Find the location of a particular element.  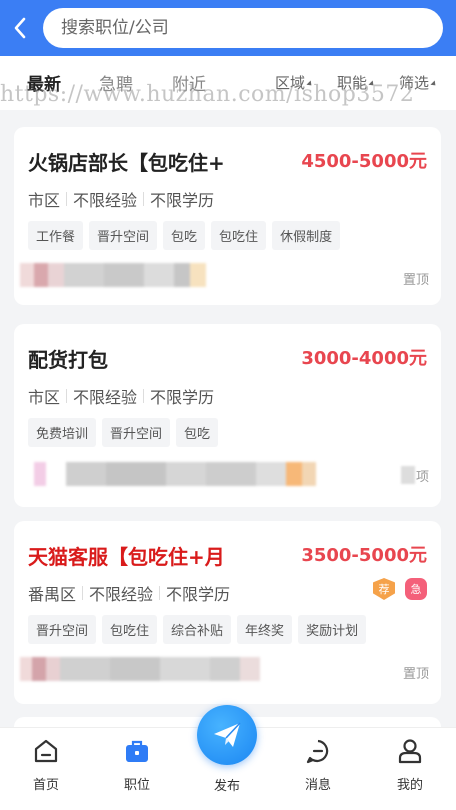

user-icon is located at coordinates (410, 751).